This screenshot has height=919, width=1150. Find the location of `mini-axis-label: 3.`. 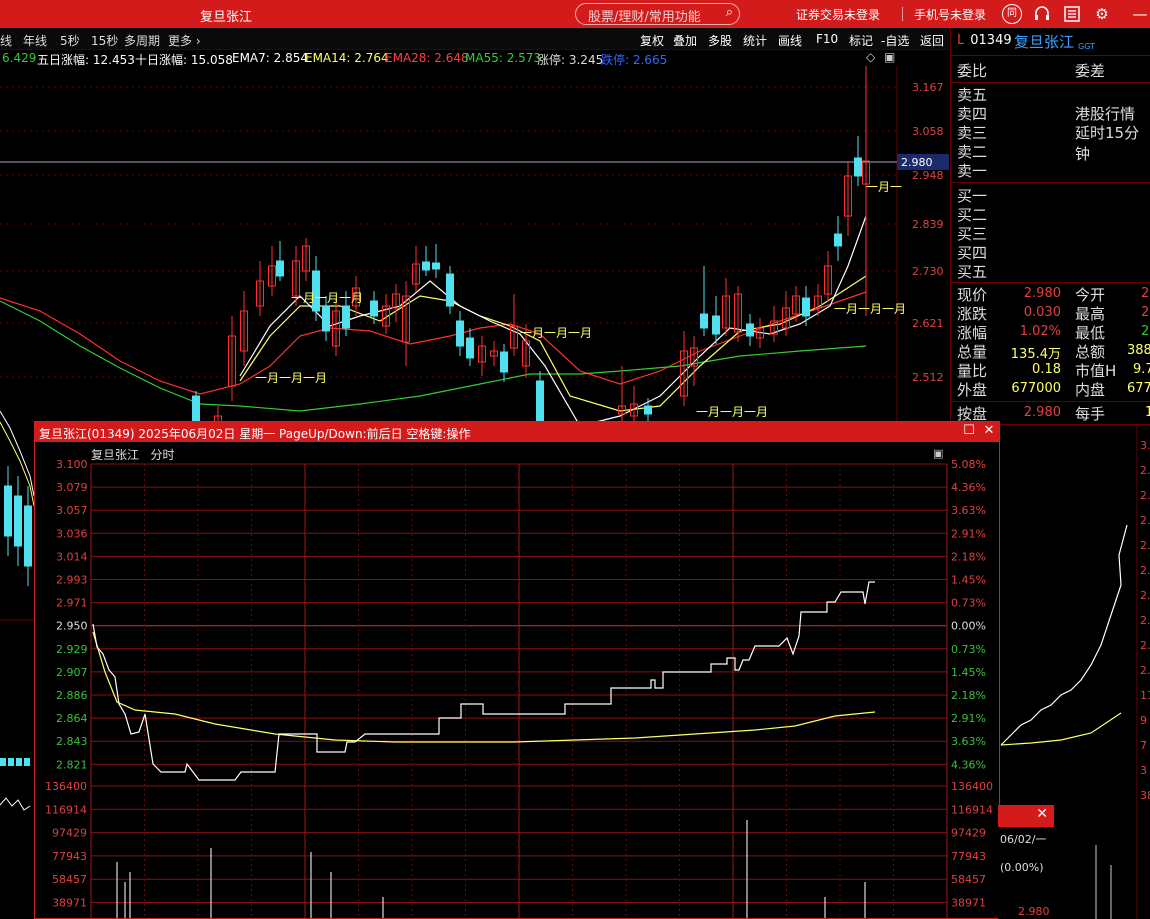

mini-axis-label: 3. is located at coordinates (1145, 445).